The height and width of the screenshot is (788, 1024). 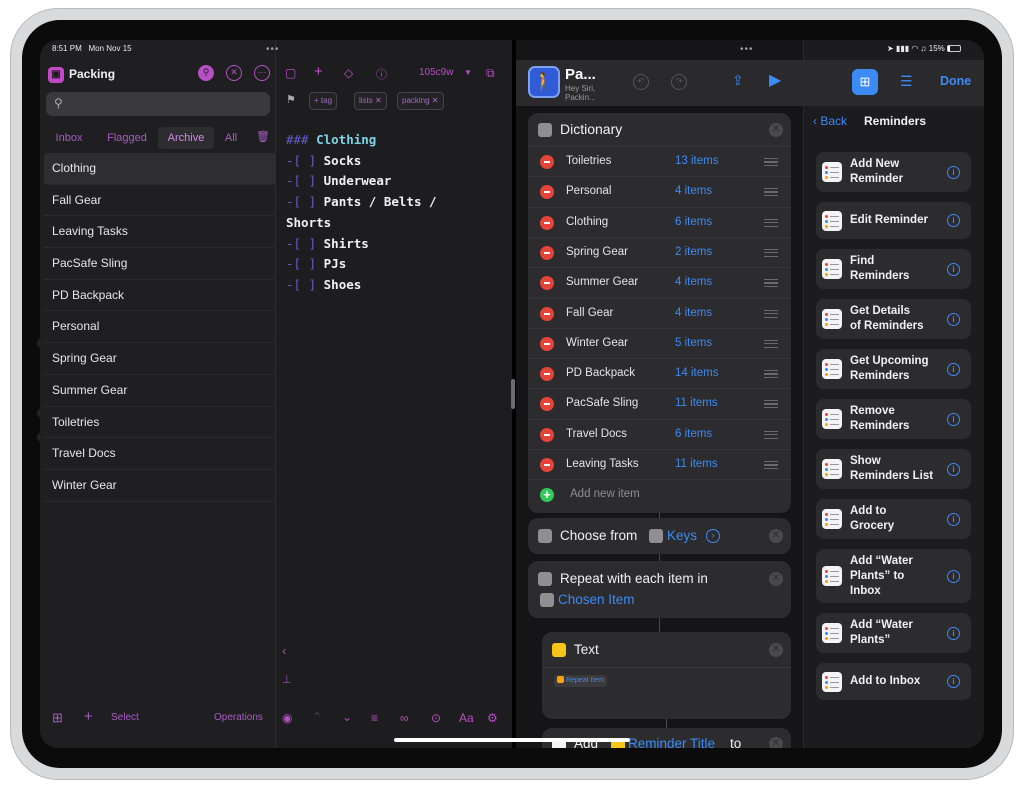 I want to click on add-action-icon: ⊞, so click(x=865, y=82).